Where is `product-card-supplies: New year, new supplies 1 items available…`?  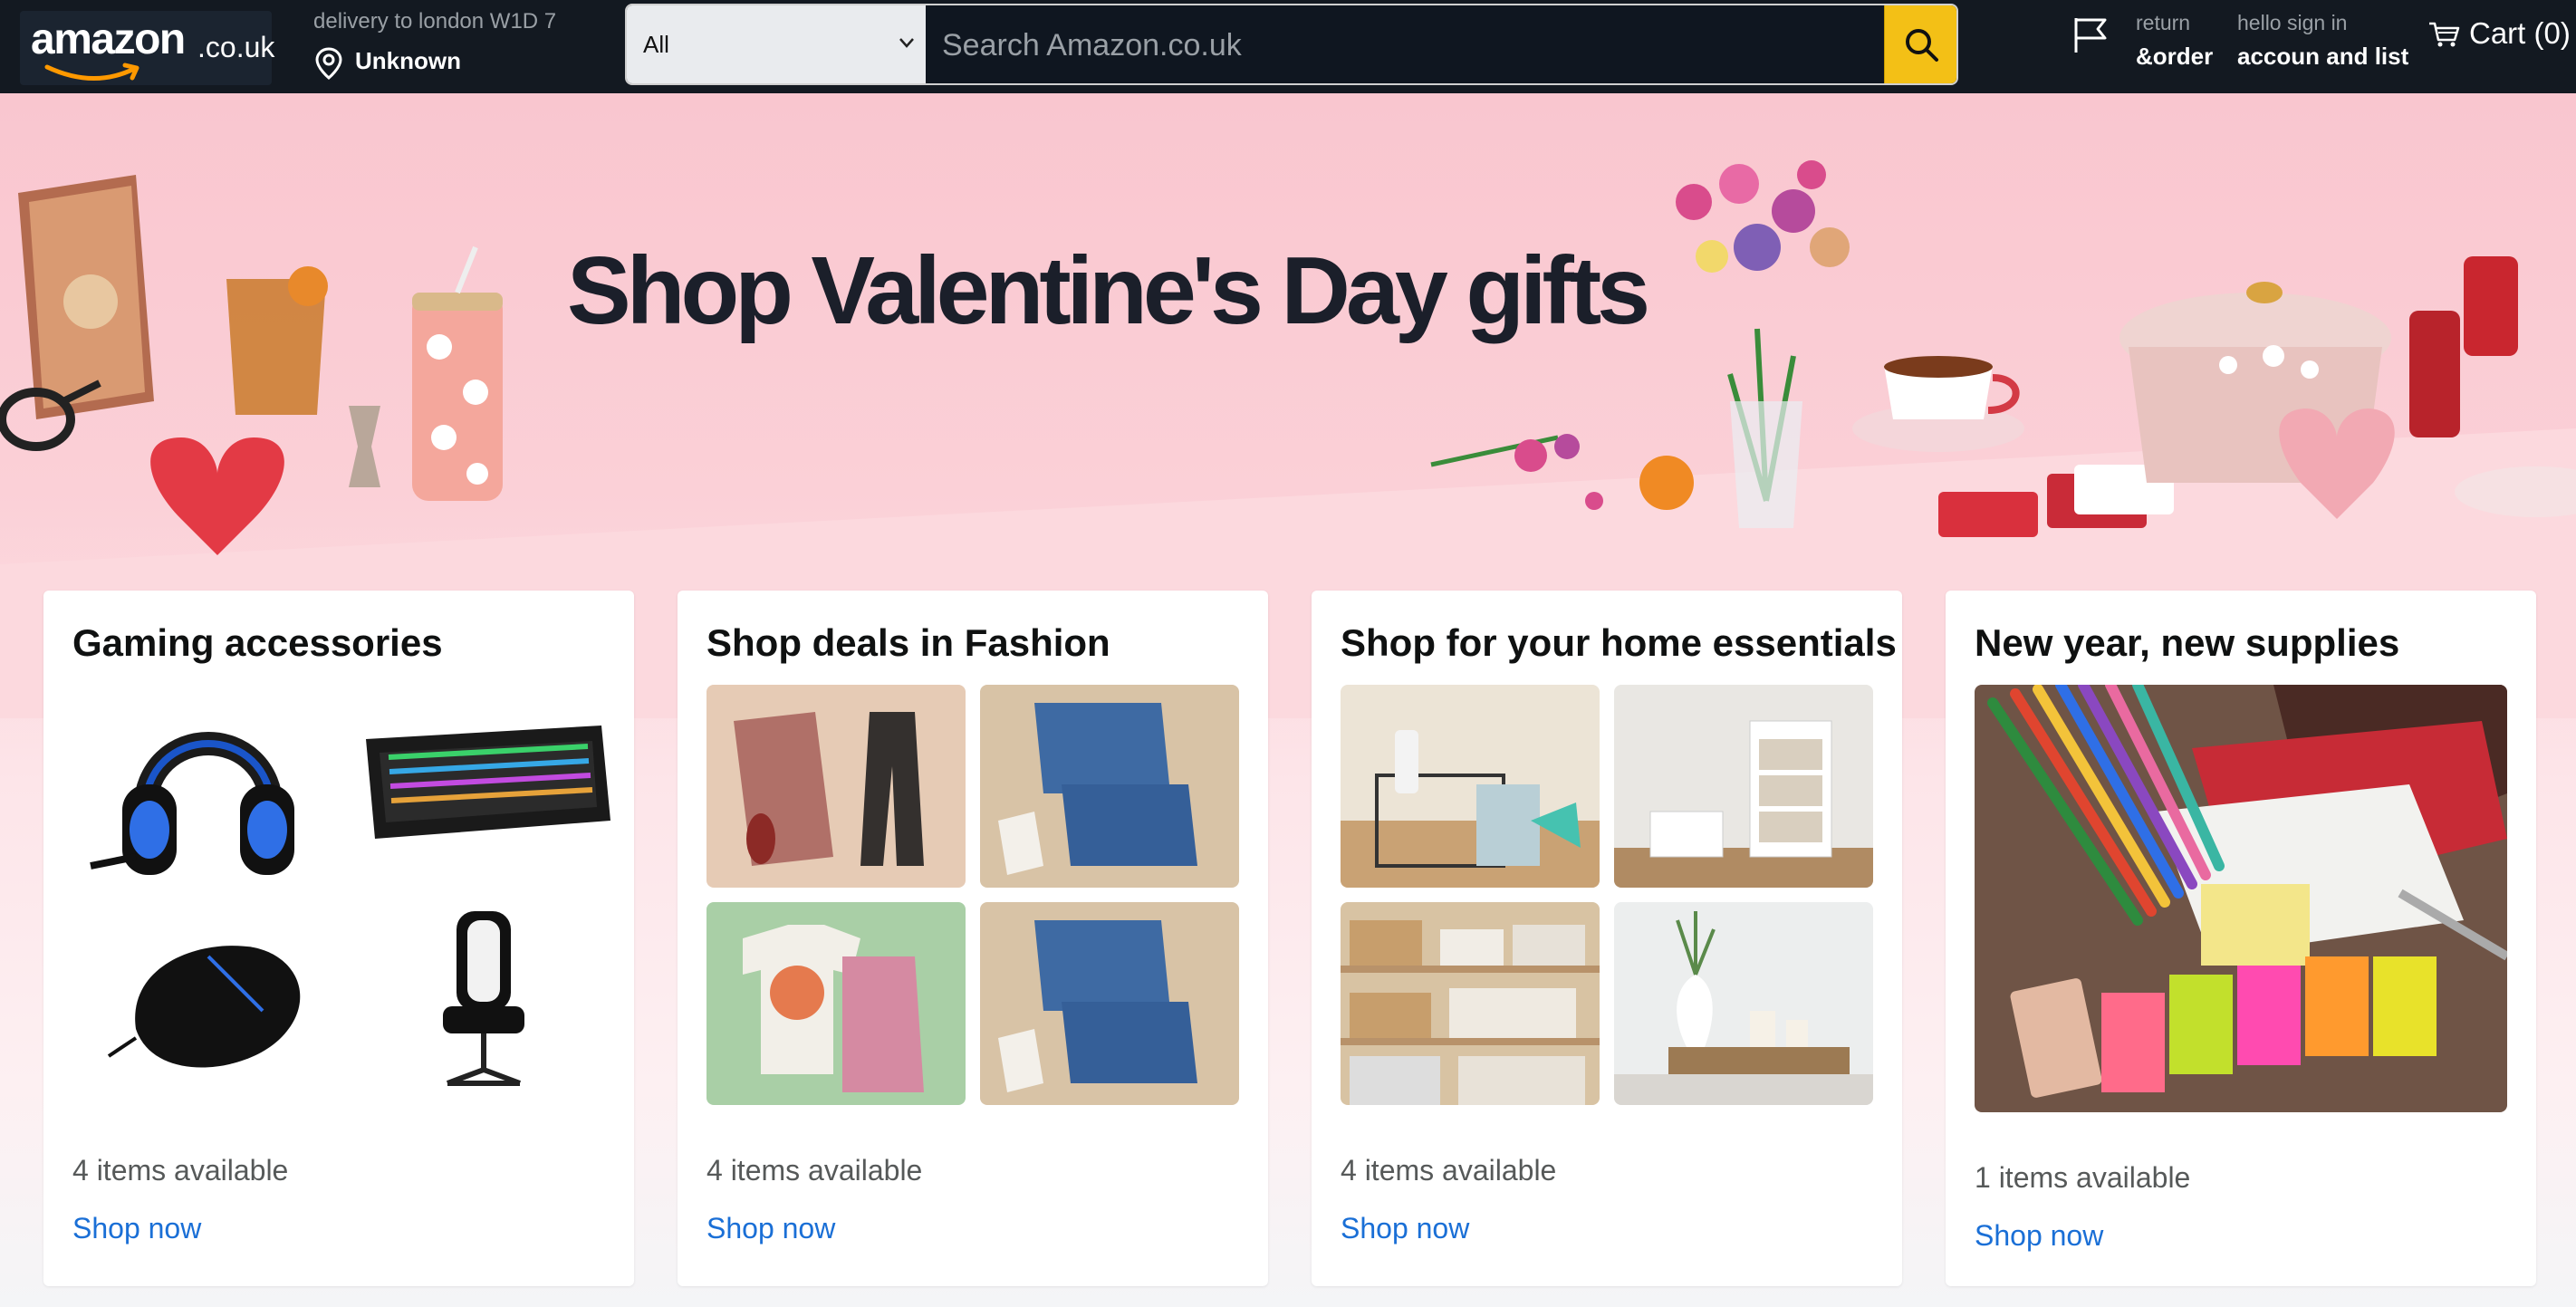
product-card-supplies: New year, new supplies 1 items available… is located at coordinates (2241, 938).